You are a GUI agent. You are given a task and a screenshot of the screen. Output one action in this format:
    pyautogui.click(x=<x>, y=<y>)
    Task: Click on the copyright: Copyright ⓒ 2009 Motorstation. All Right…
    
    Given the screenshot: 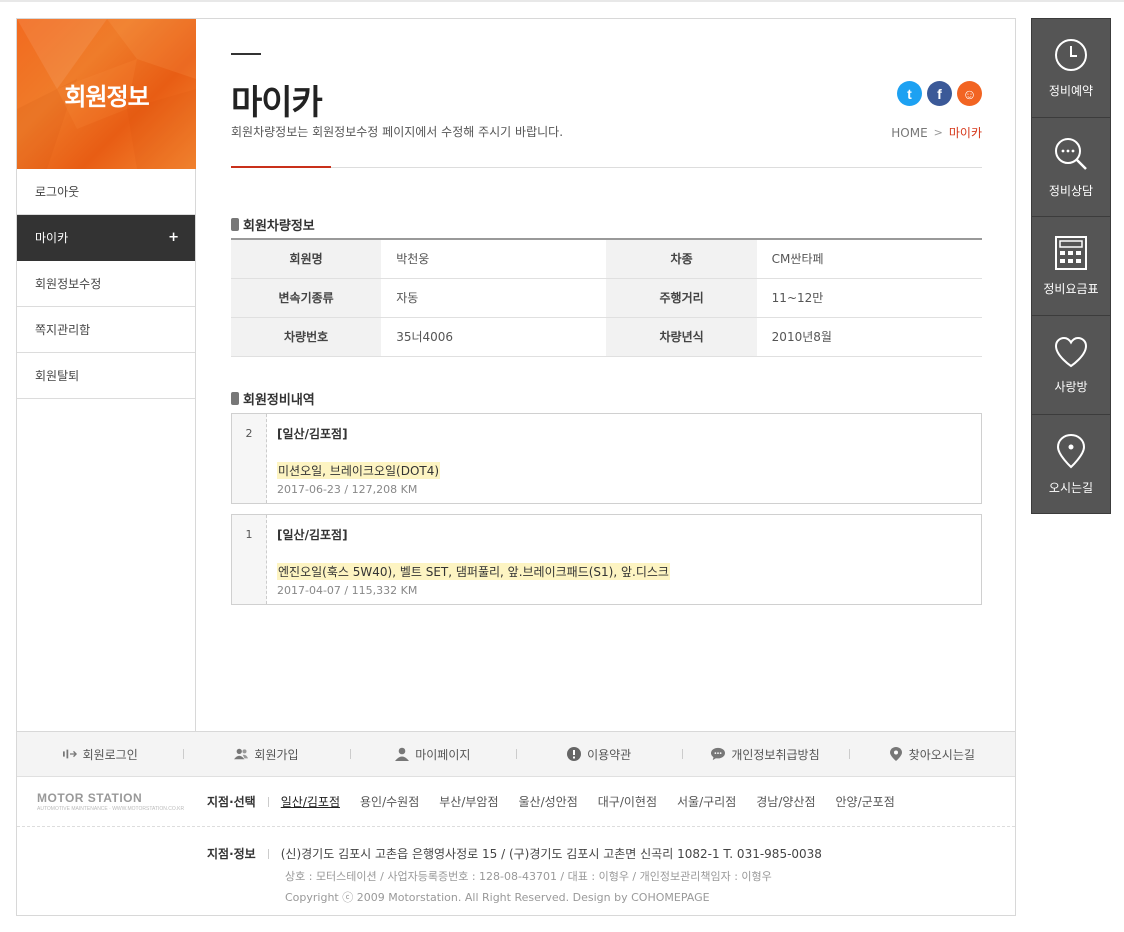 What is the action you would take?
    pyautogui.click(x=497, y=897)
    